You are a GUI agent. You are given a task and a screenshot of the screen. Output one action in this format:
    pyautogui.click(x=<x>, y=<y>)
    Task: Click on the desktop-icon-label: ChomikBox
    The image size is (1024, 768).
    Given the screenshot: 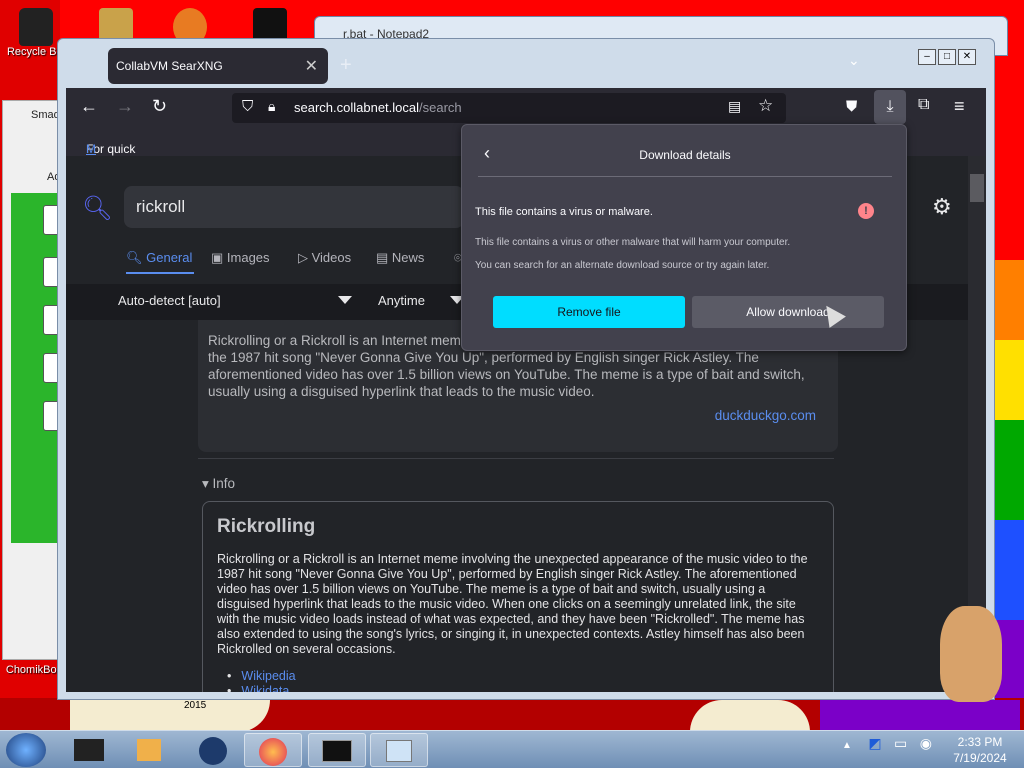 What is the action you would take?
    pyautogui.click(x=34, y=670)
    